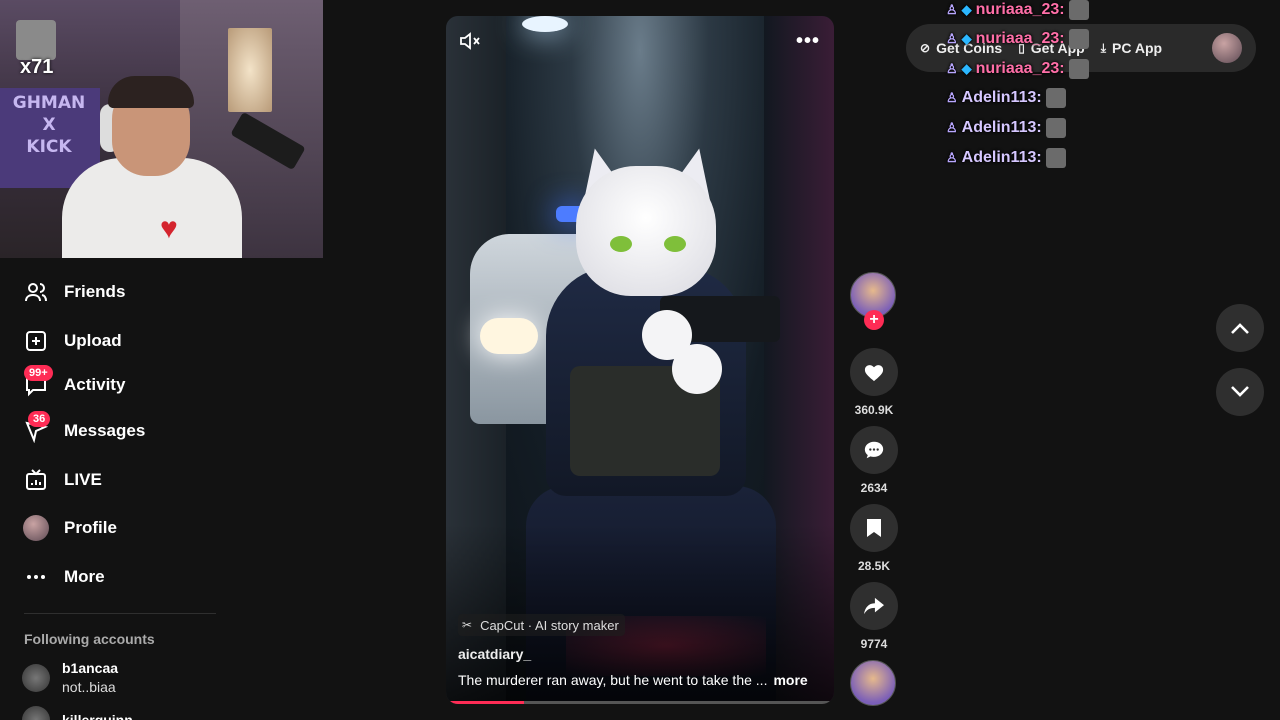 The height and width of the screenshot is (720, 1280). Describe the element at coordinates (89, 687) in the screenshot. I see `account-nickname: not..biaa` at that location.